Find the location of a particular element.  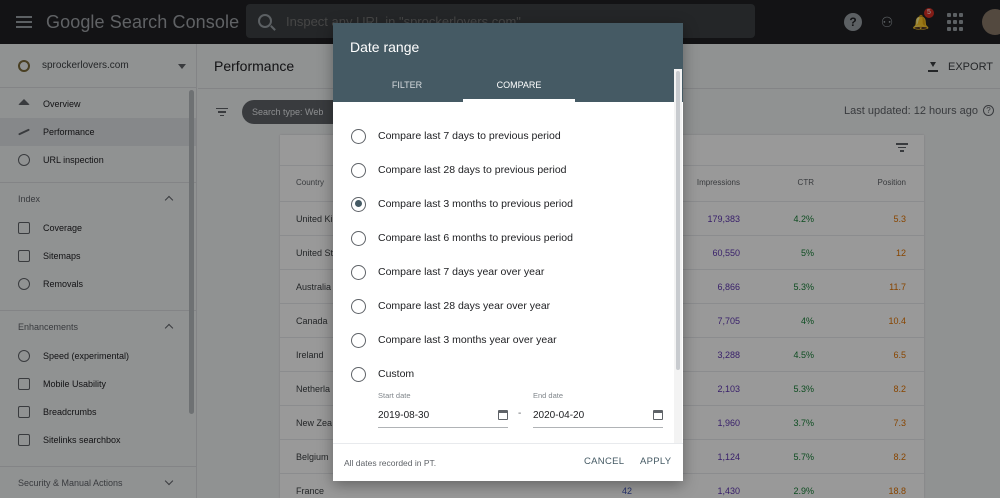

dialog-footer: All dates recorded in PT. CANCEL APPLY is located at coordinates (508, 462).